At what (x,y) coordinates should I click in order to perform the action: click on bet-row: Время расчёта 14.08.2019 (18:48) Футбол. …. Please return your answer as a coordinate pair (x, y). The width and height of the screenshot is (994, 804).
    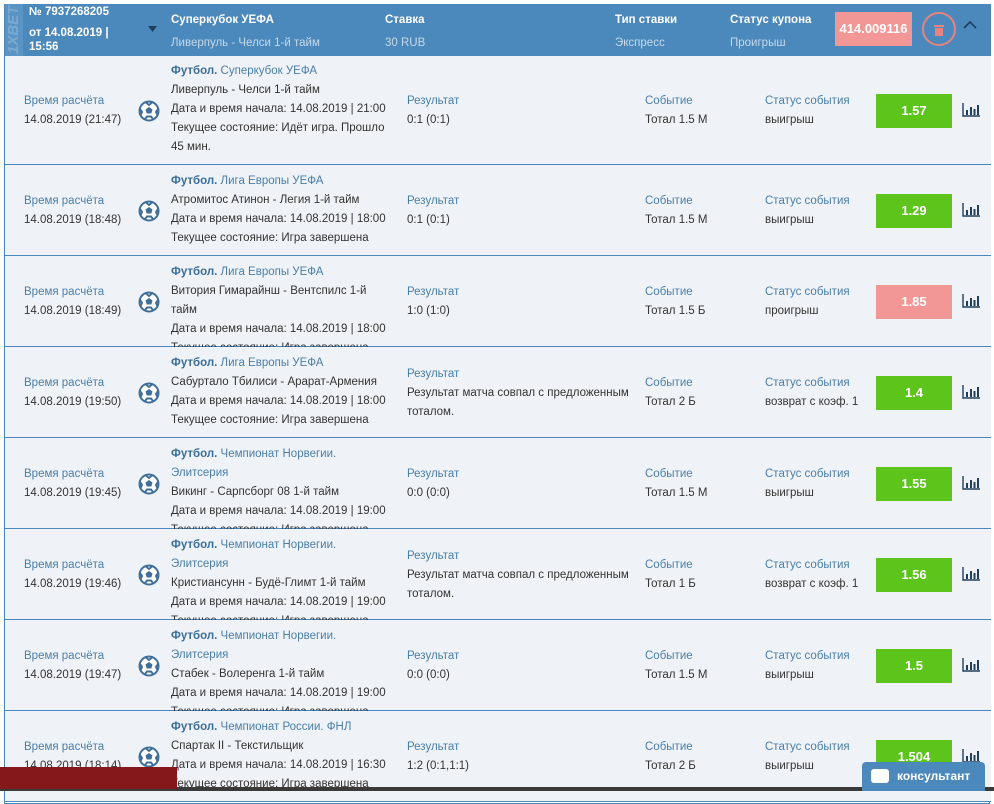
    Looking at the image, I should click on (498, 210).